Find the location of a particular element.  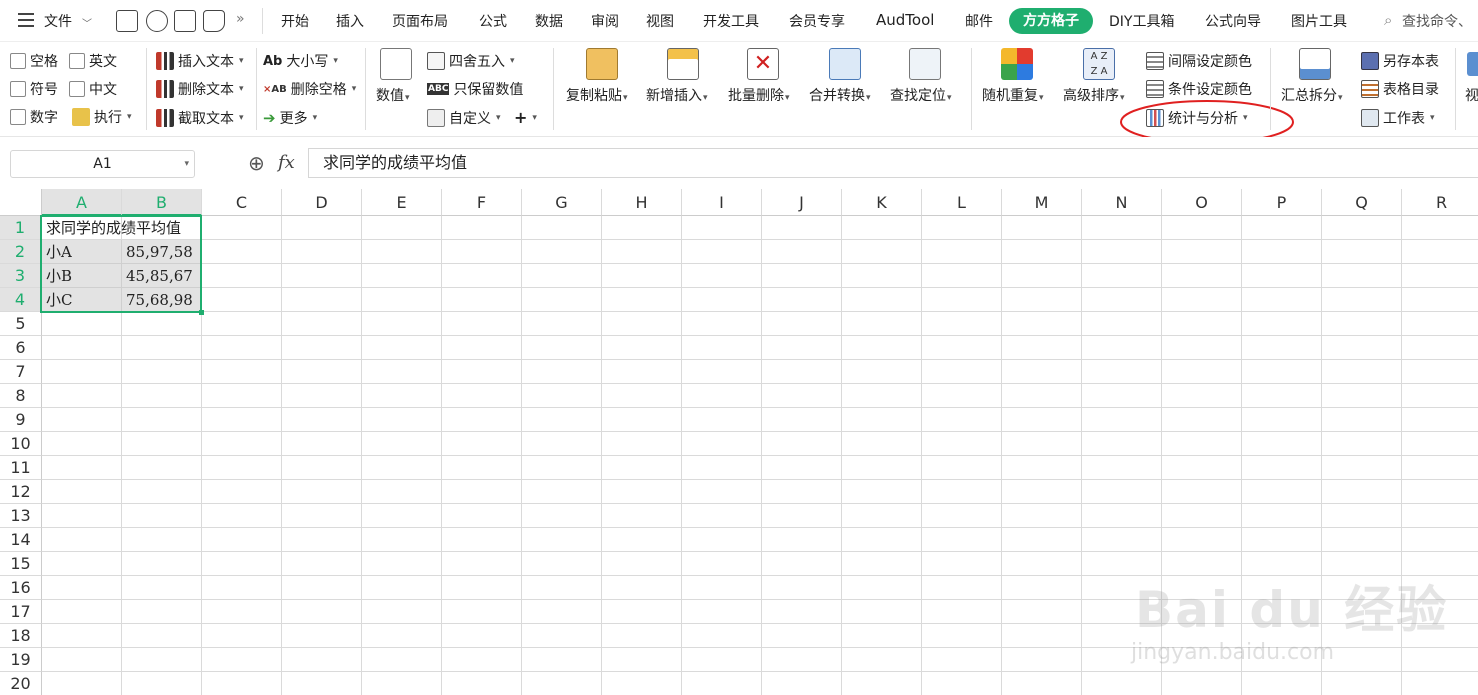

row-header-11: 11 is located at coordinates (21, 468).